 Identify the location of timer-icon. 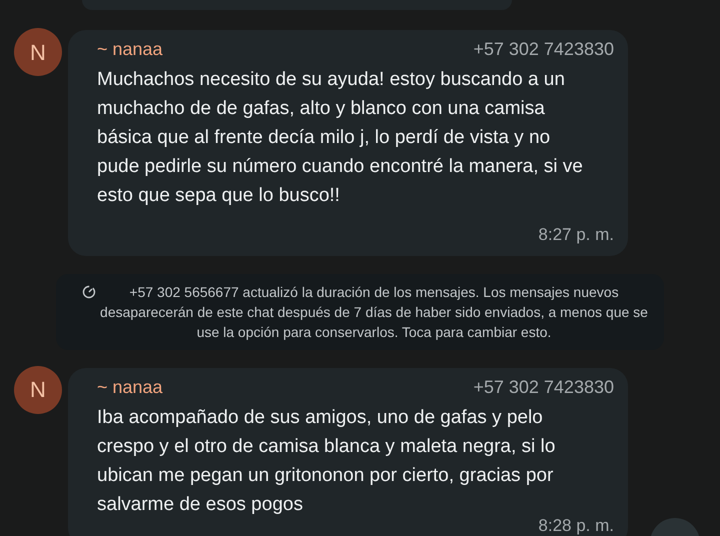
(89, 291).